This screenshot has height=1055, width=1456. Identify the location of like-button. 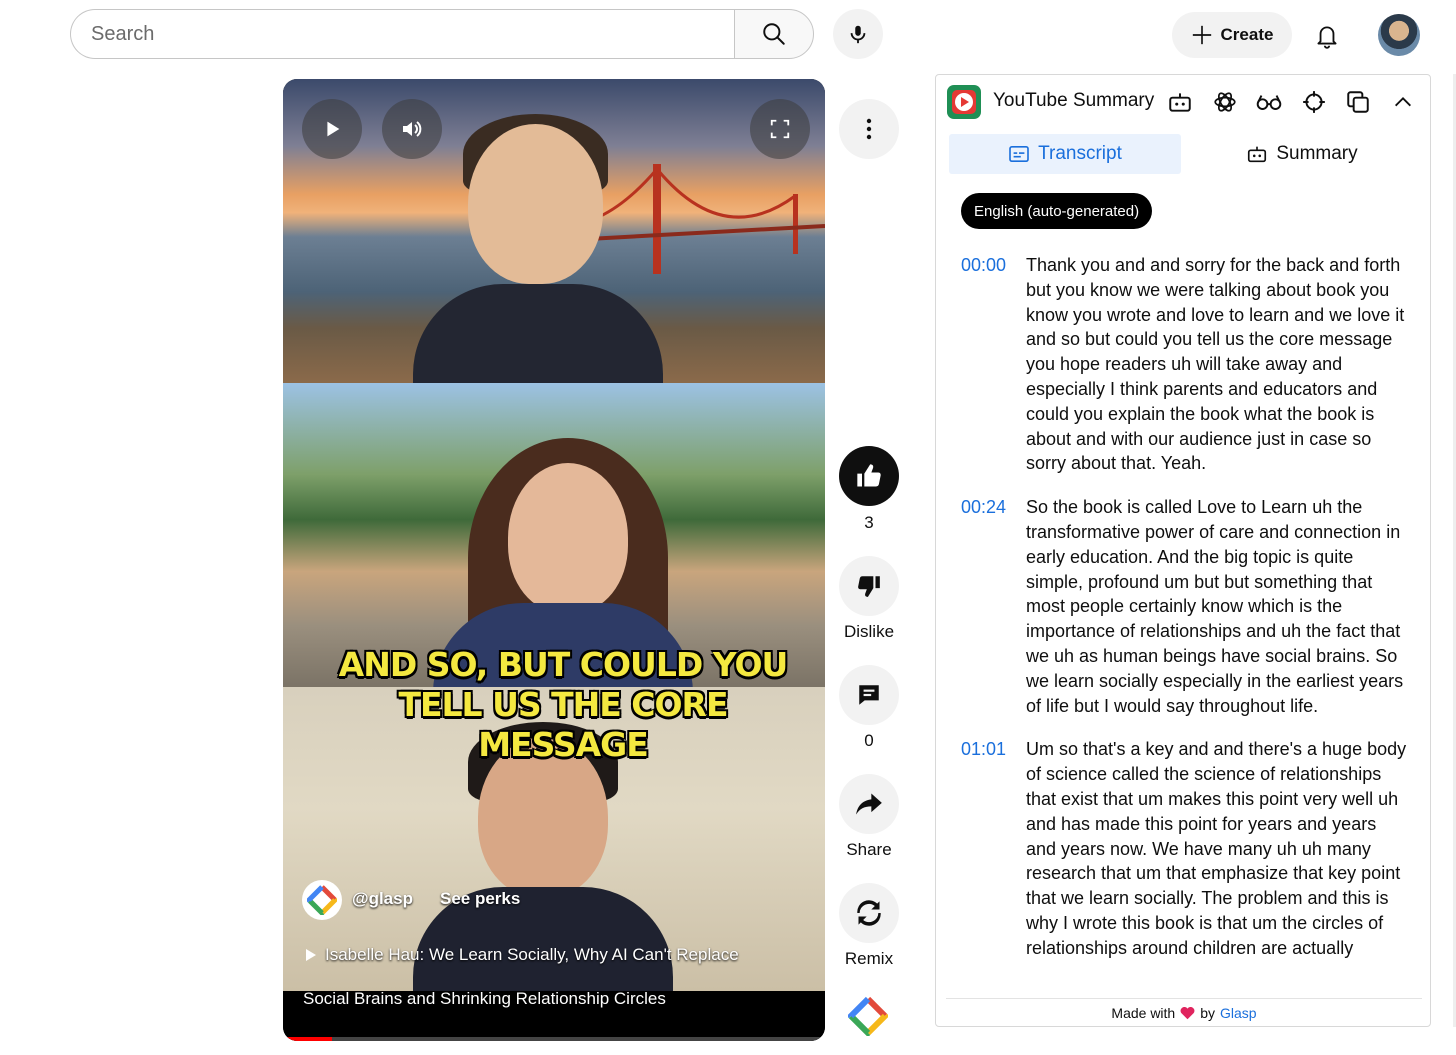
(869, 476).